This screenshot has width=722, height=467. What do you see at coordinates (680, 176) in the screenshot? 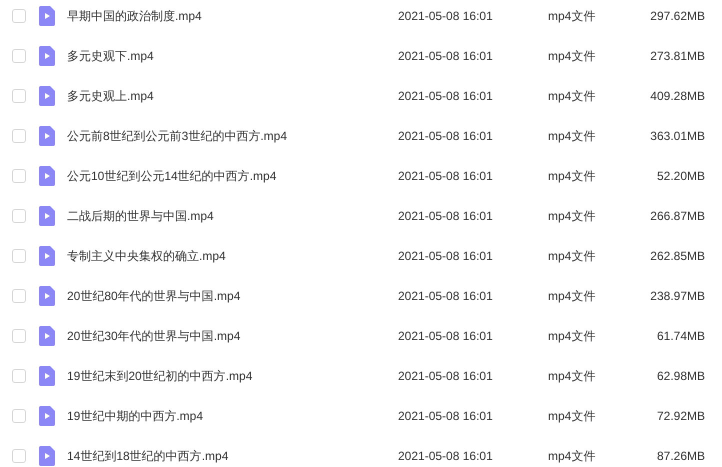
I see `file-size: 52.20MB` at bounding box center [680, 176].